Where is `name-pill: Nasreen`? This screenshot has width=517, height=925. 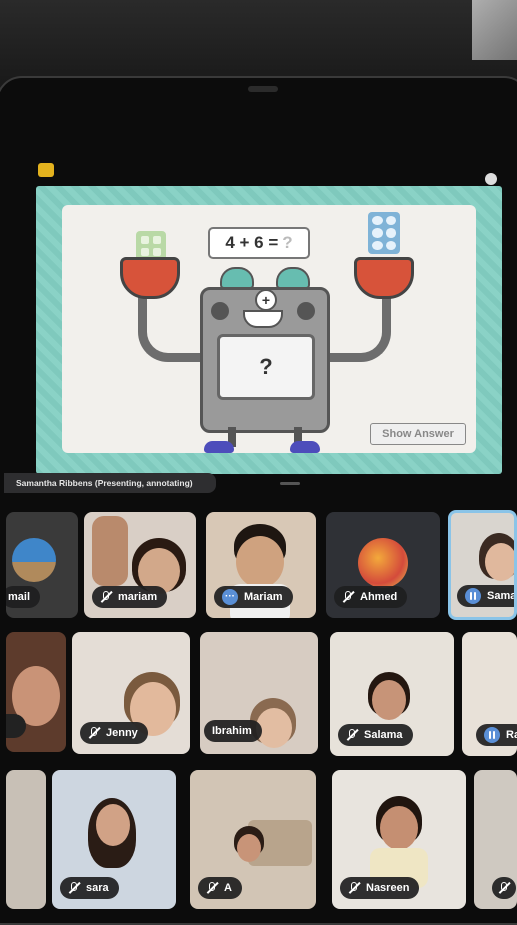 name-pill: Nasreen is located at coordinates (380, 888).